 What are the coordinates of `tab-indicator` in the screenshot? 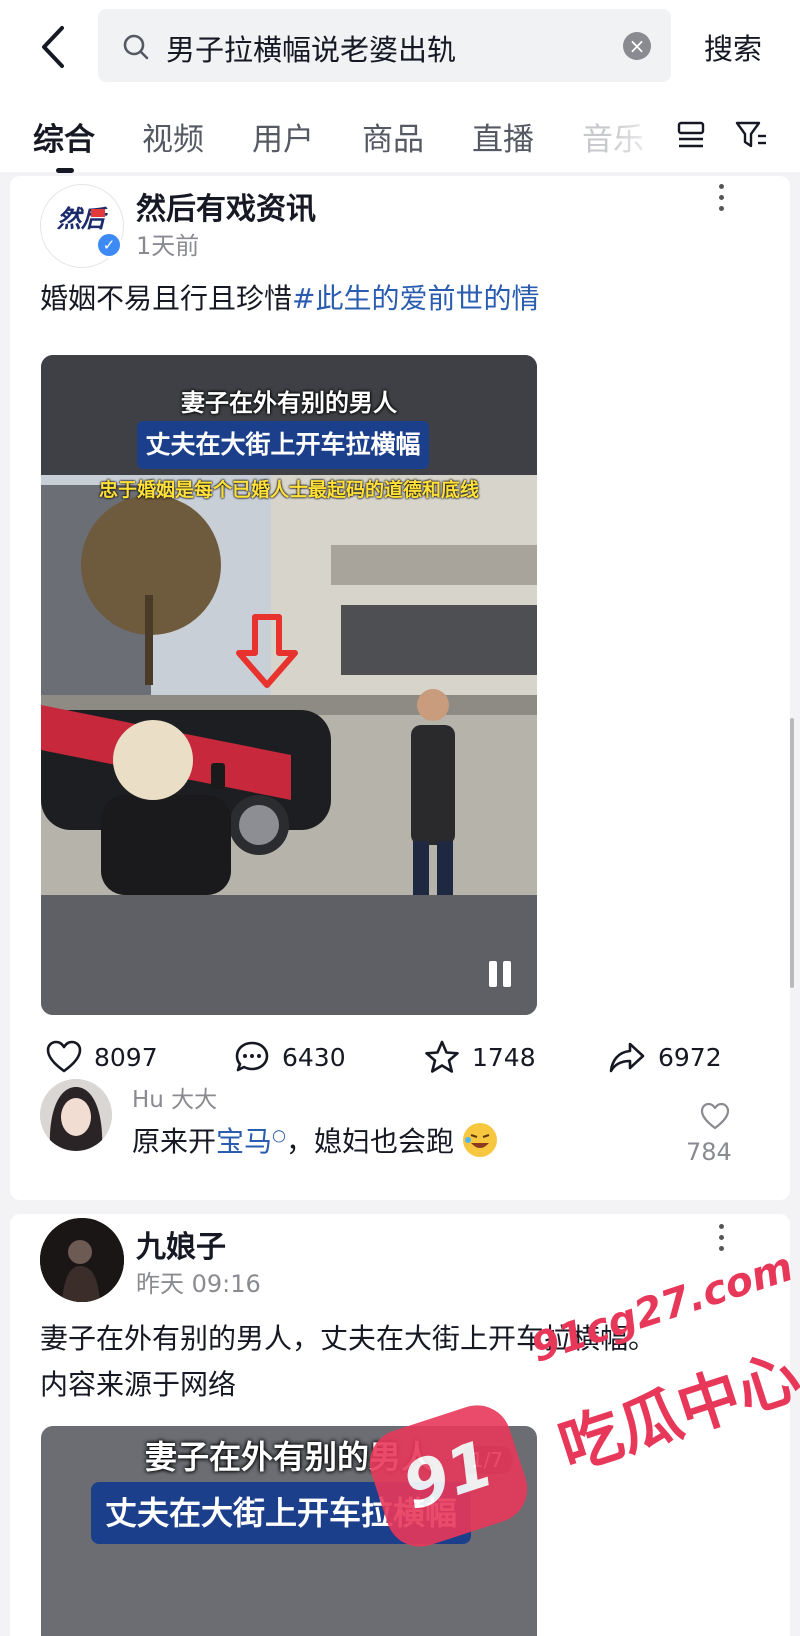 It's located at (65, 170).